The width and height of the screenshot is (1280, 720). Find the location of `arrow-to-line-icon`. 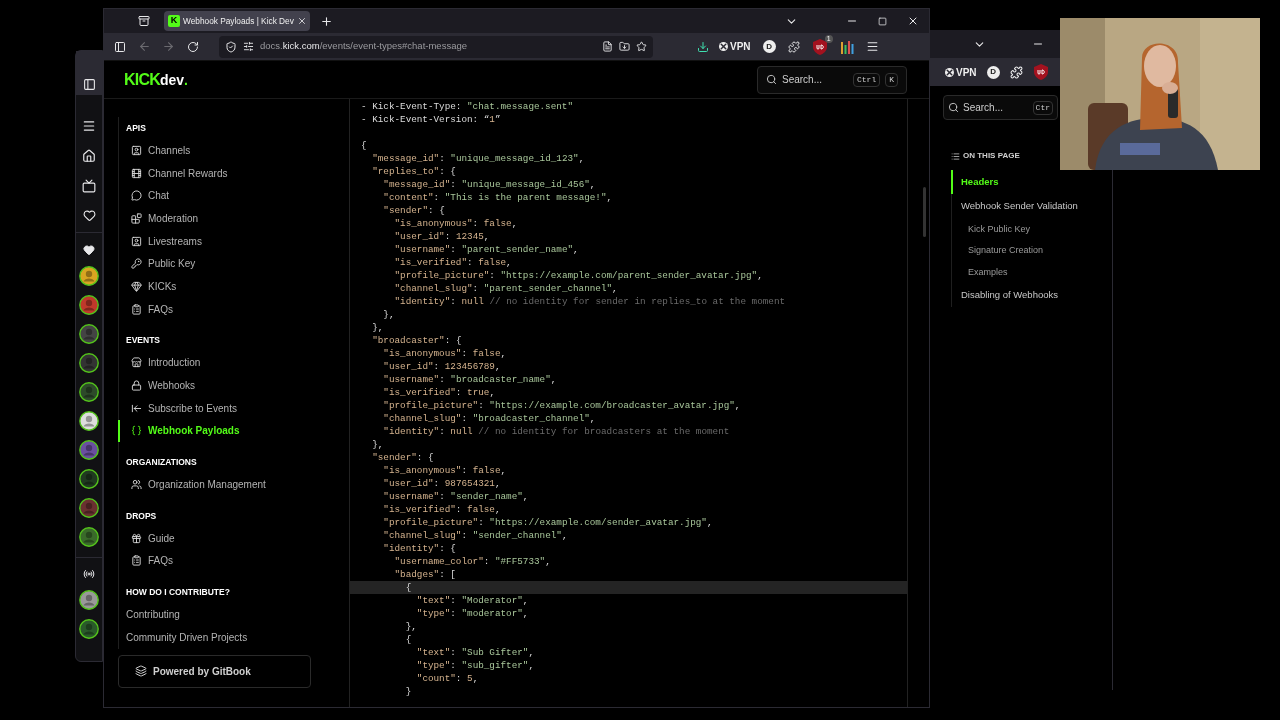

arrow-to-line-icon is located at coordinates (136, 408).